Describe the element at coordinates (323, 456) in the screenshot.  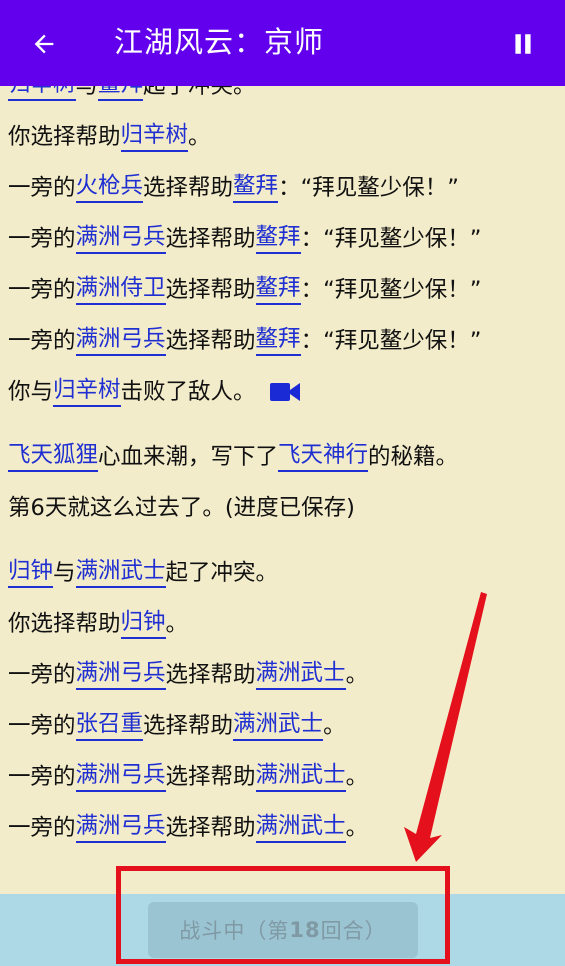
I see `character-link: 飞天神行` at that location.